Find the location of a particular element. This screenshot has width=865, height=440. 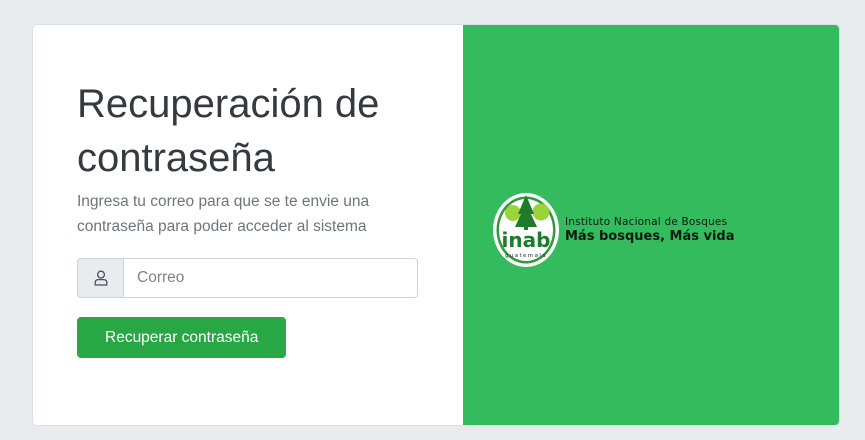

svg-text: guatemala is located at coordinates (526, 256).